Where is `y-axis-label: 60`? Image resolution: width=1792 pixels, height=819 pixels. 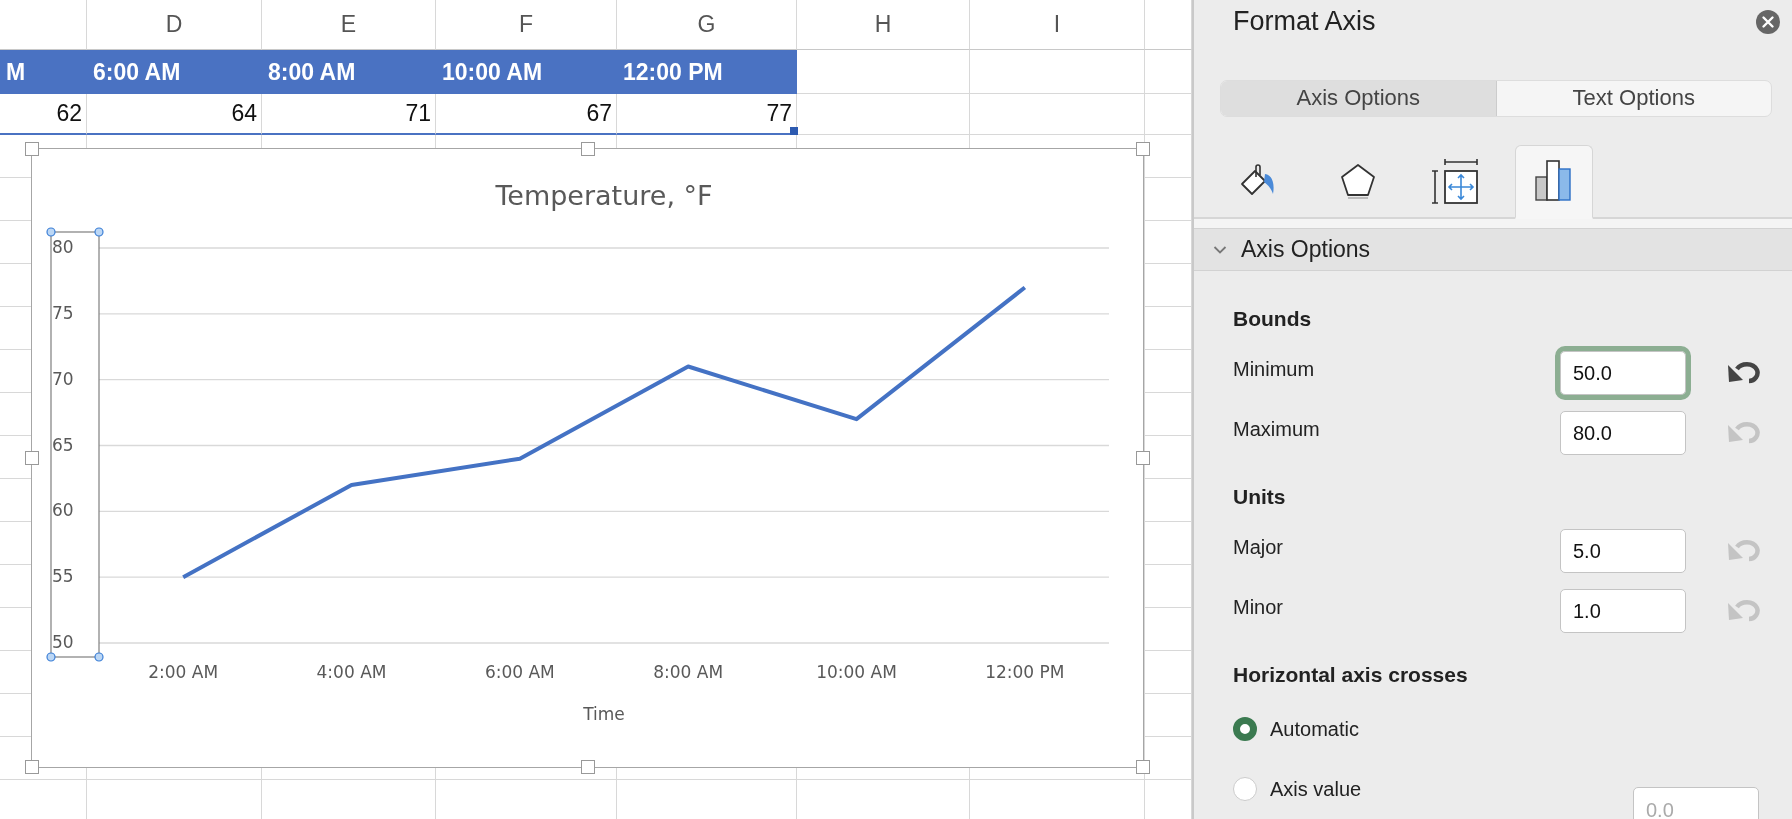 y-axis-label: 60 is located at coordinates (63, 510).